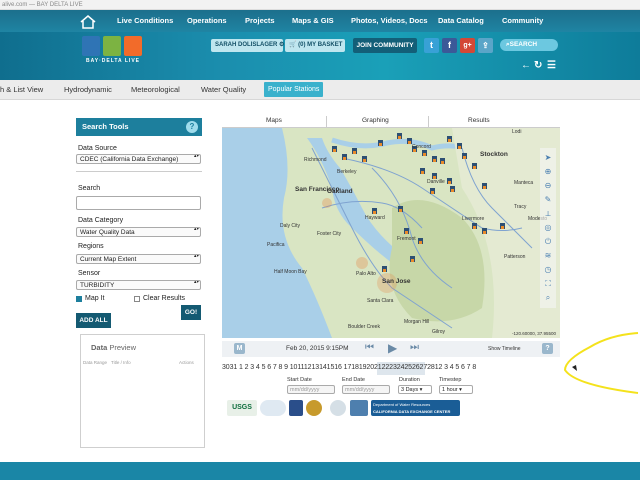  What do you see at coordinates (138, 285) in the screenshot?
I see `sensor-select: TURBIDITY` at bounding box center [138, 285].